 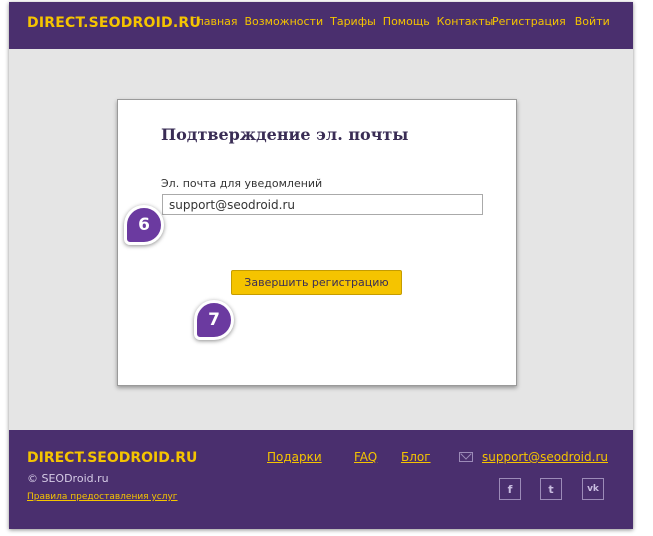 I want to click on step-badge-7: 7, so click(x=214, y=320).